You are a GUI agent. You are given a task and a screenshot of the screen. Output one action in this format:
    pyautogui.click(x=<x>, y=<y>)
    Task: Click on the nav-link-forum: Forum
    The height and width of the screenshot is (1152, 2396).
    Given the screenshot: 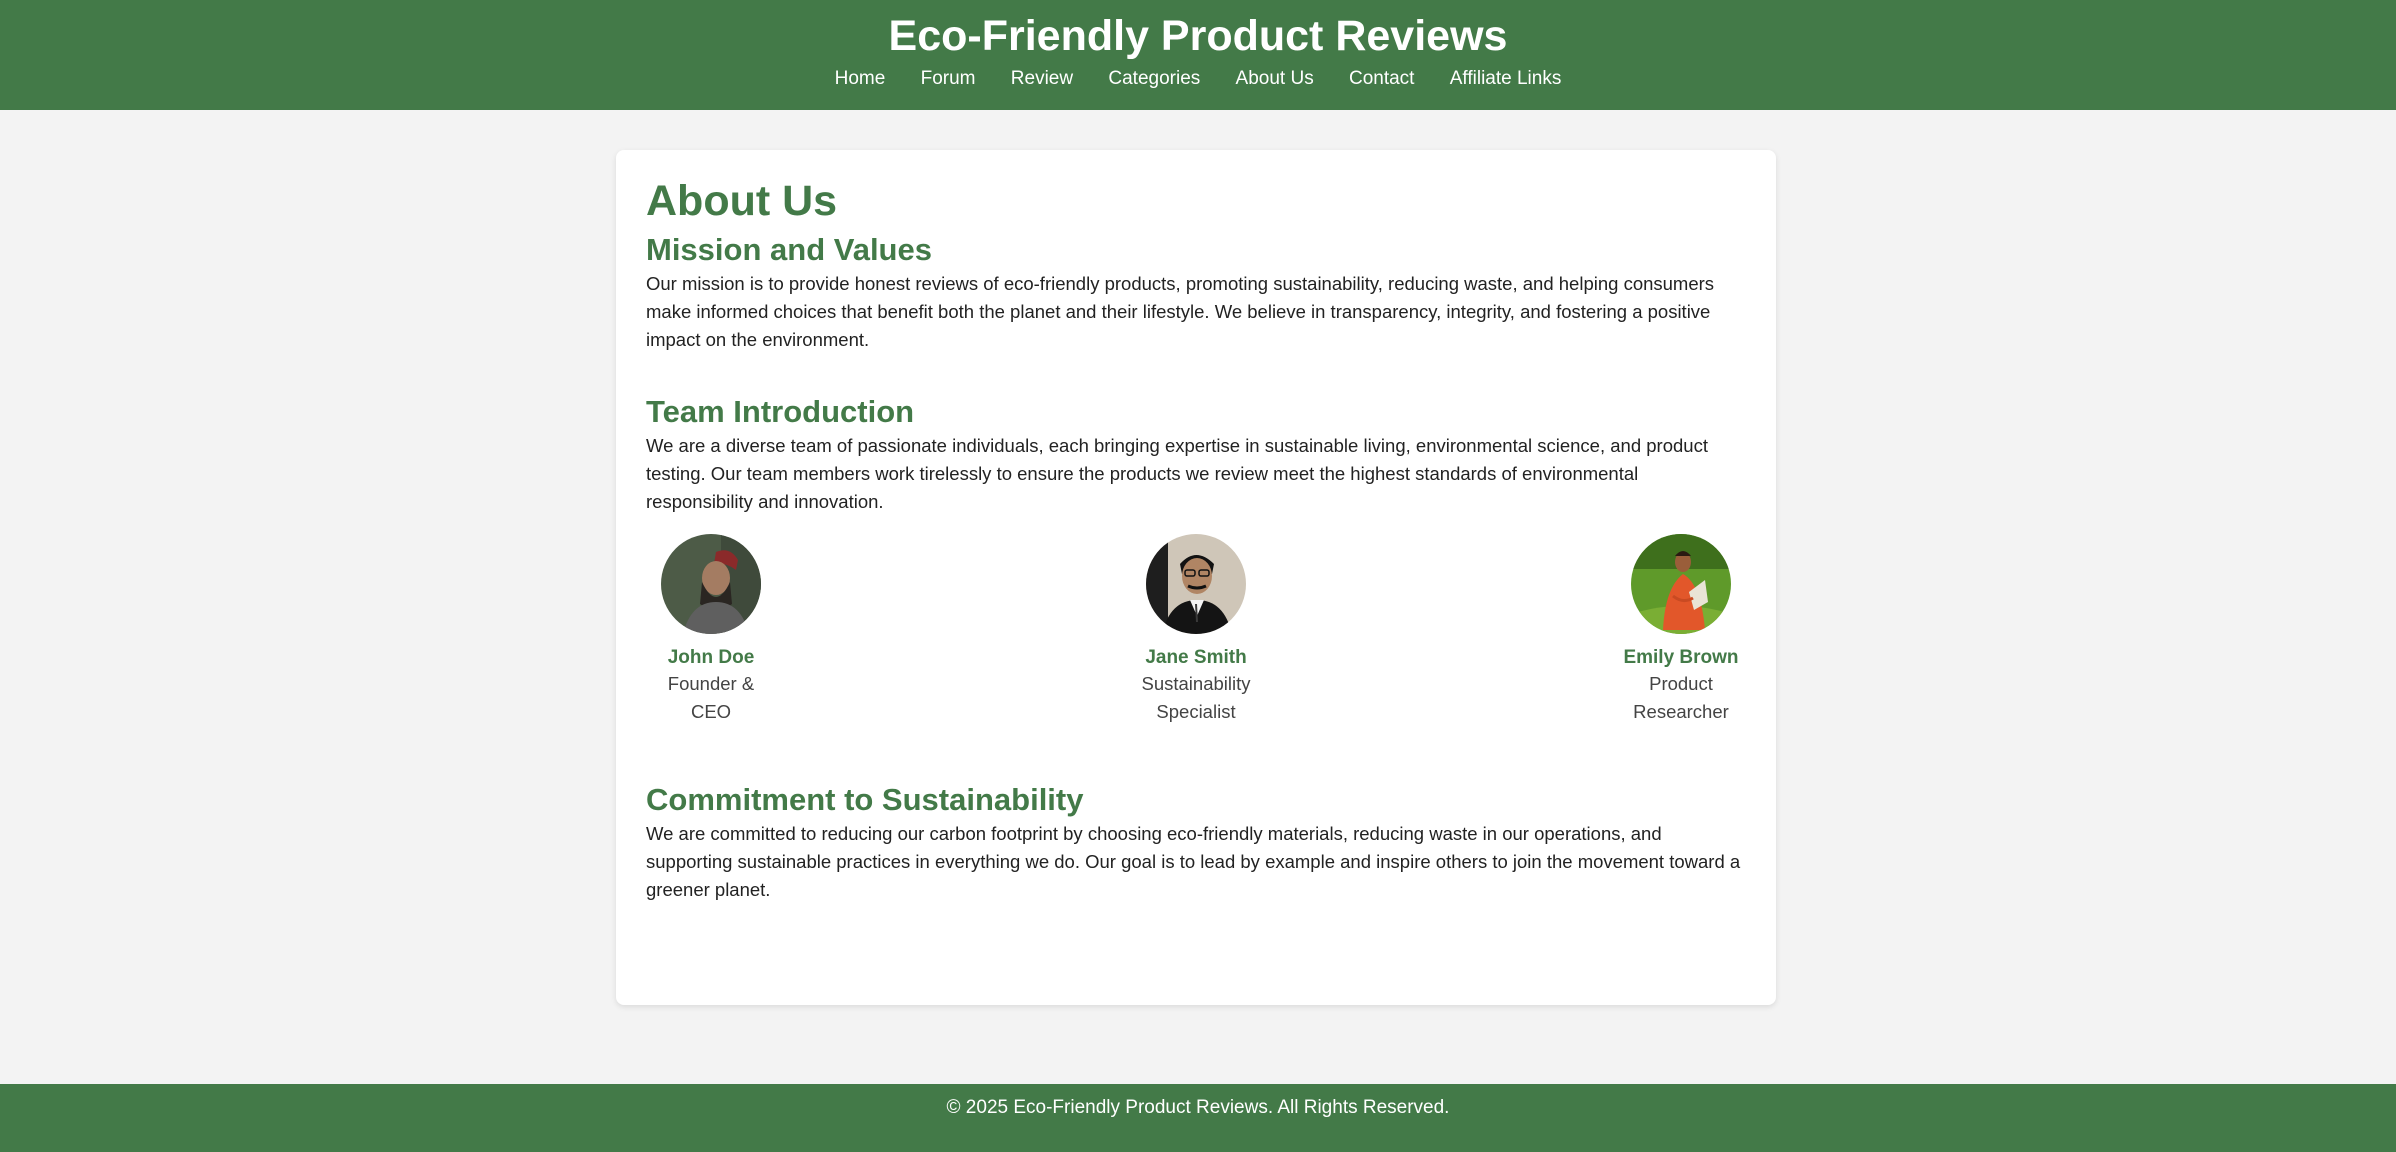 What is the action you would take?
    pyautogui.click(x=948, y=79)
    